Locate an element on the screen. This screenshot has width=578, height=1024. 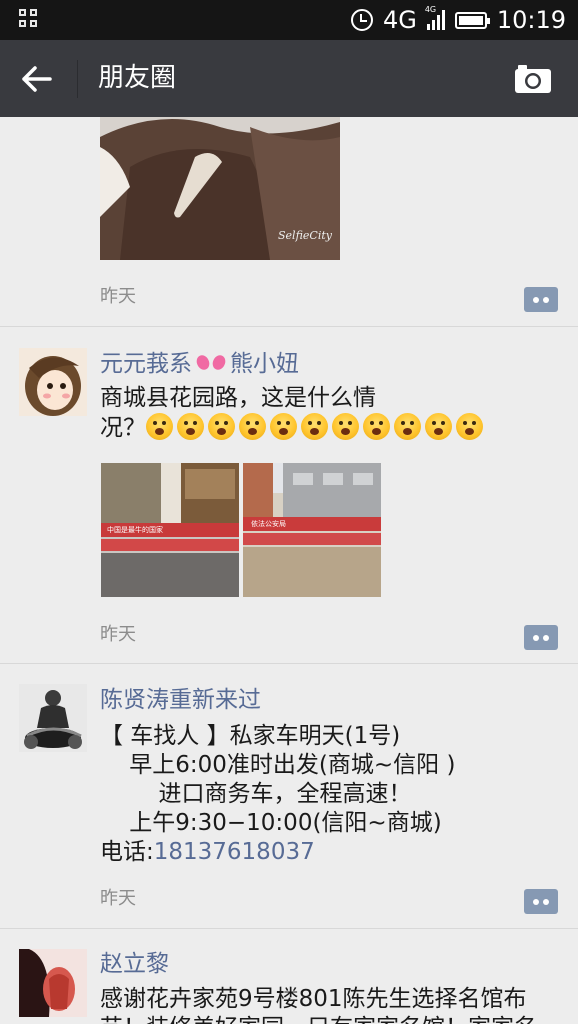
photo-watermark: SelfieCity is located at coordinates (305, 235).